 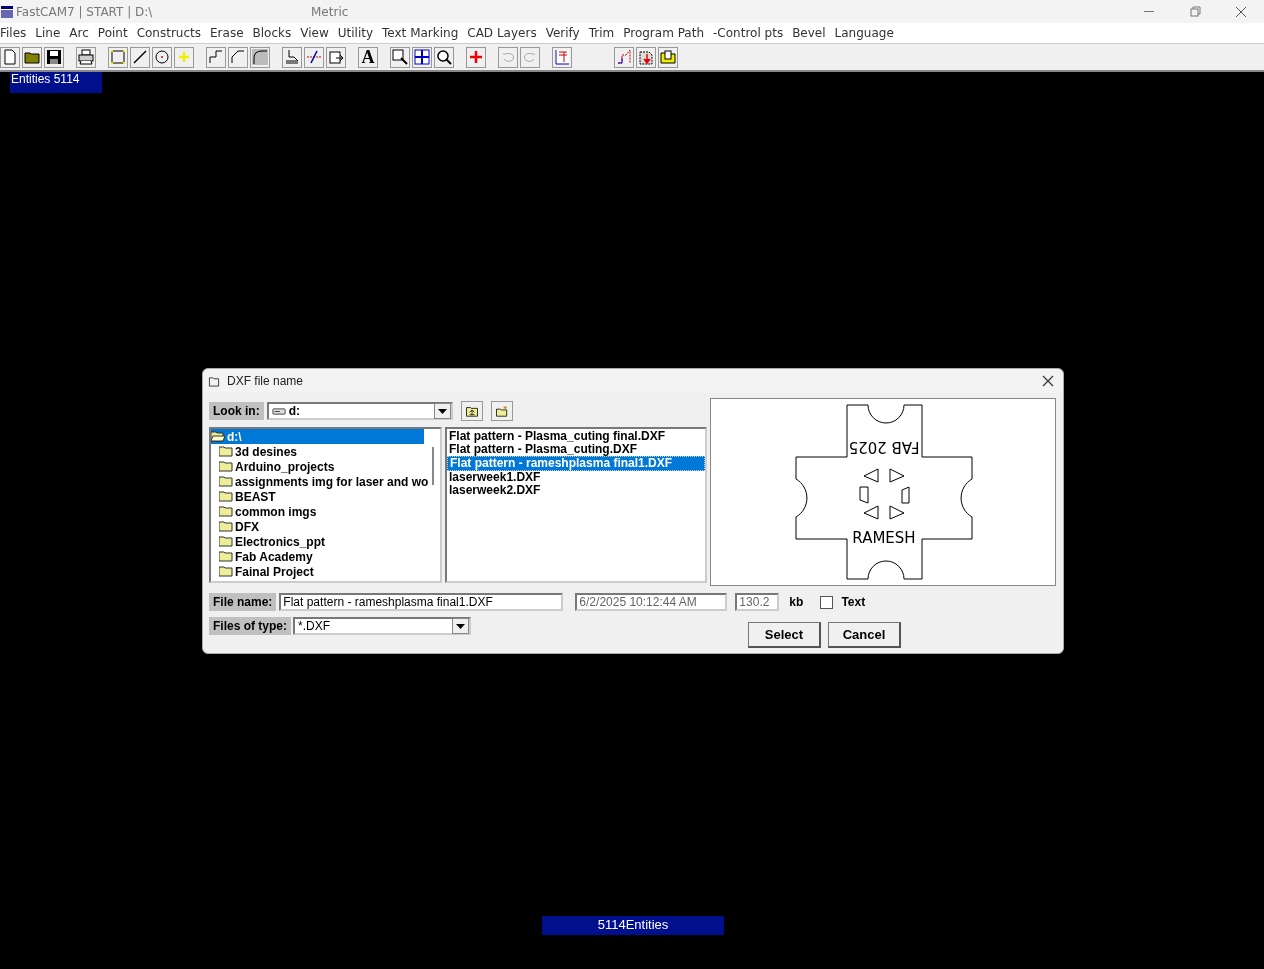 I want to click on menu-item: Erase, so click(x=230, y=33).